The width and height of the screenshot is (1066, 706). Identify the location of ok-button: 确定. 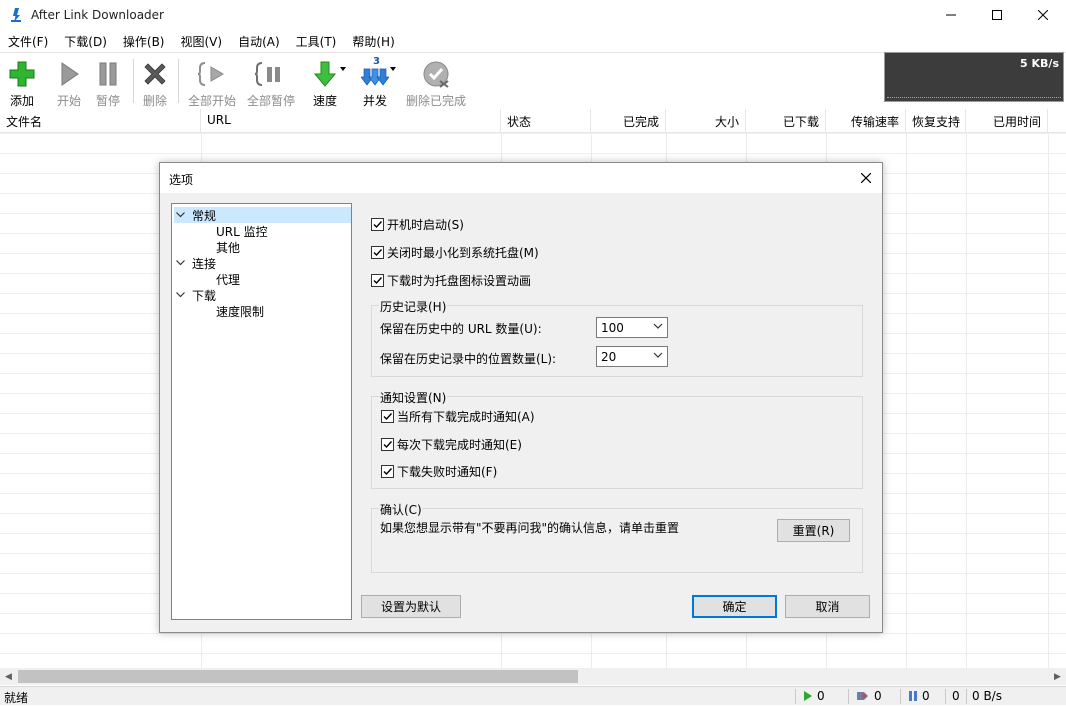
(734, 606).